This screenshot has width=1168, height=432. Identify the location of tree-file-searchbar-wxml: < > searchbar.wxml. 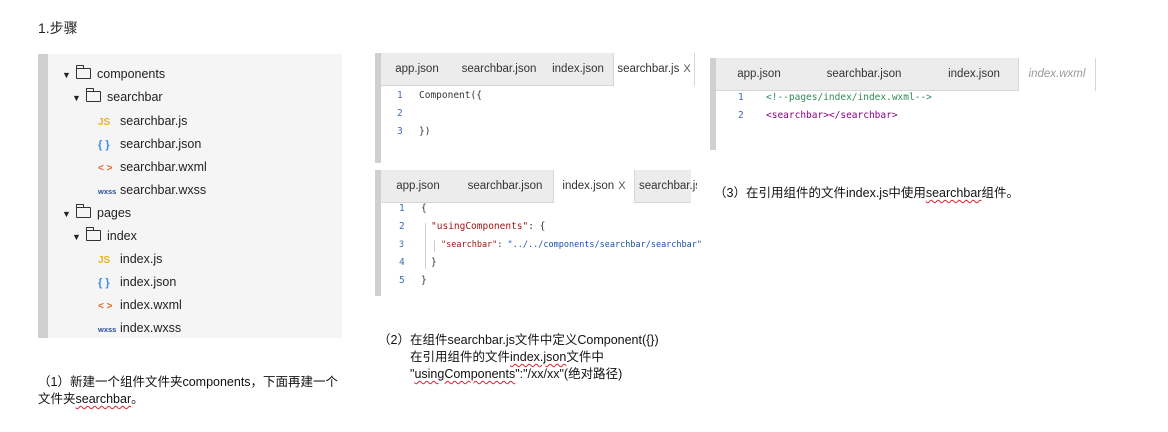
(152, 167).